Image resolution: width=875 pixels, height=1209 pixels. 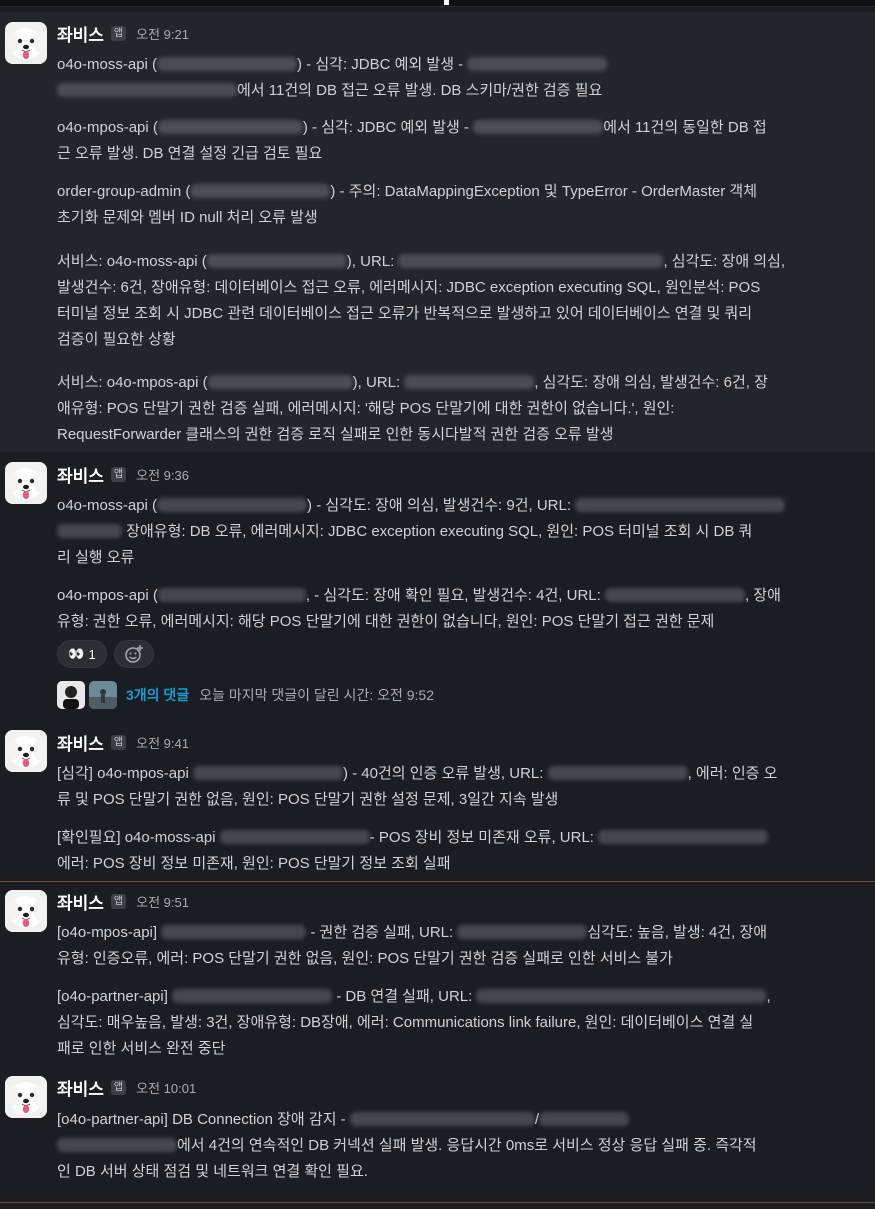 What do you see at coordinates (382, 64) in the screenshot?
I see `message-text: ) - 심각: JDBC 예외 발생 -` at bounding box center [382, 64].